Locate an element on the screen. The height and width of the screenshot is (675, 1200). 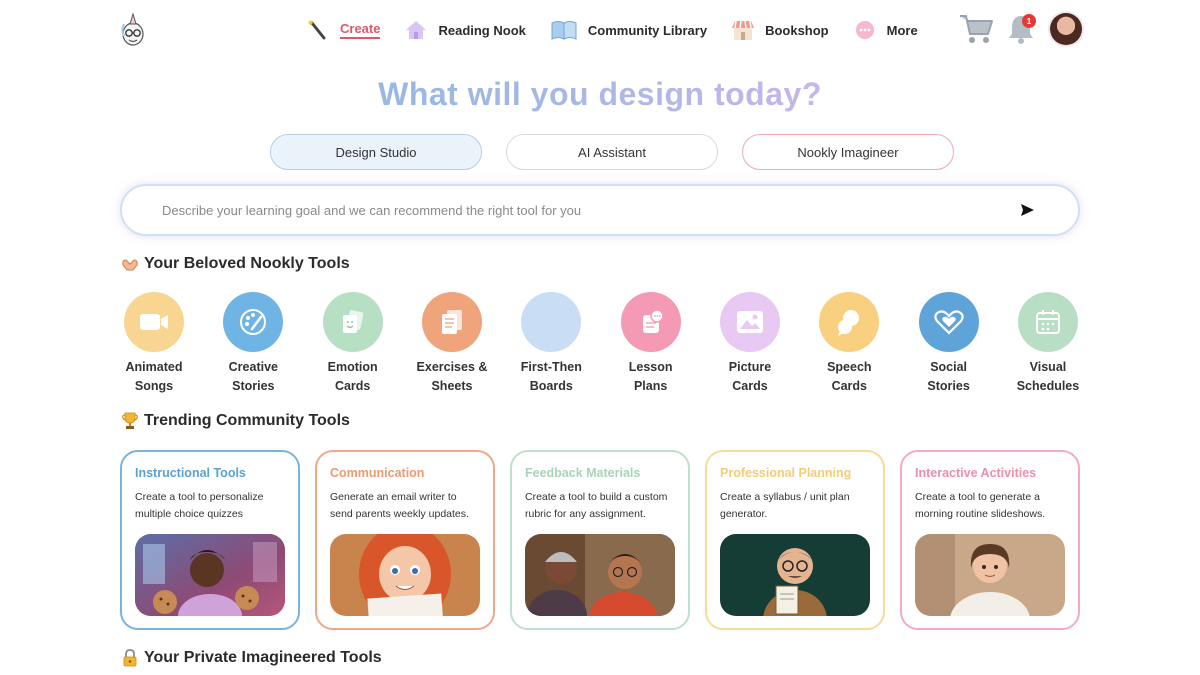
beloved-tools-heading: Your Beloved Nookly Tools is located at coordinates (235, 264).